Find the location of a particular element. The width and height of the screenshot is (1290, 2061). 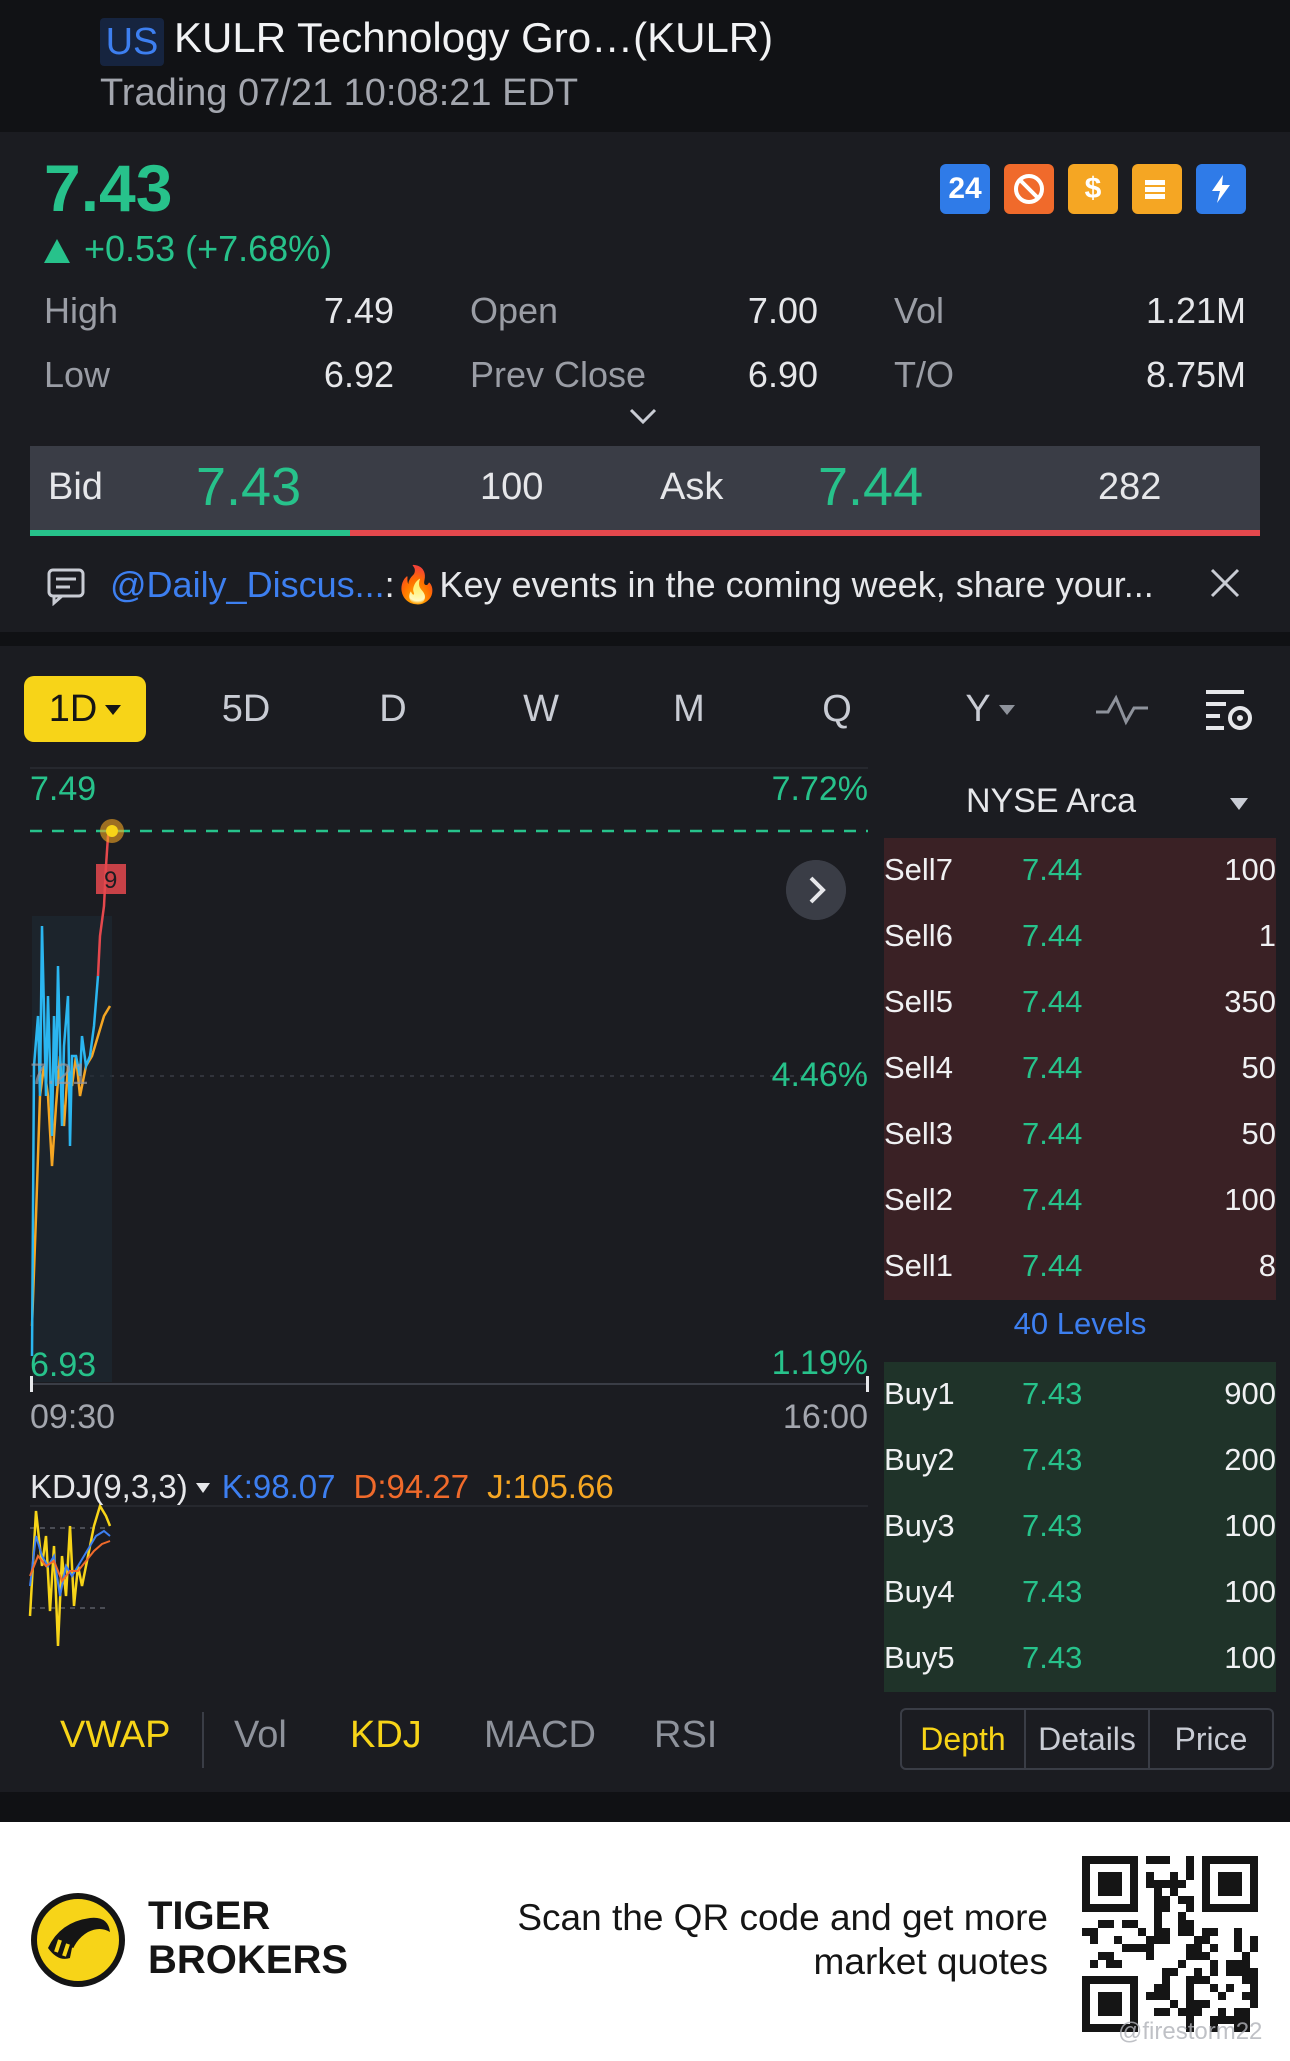

tab-y: Y is located at coordinates (990, 709).